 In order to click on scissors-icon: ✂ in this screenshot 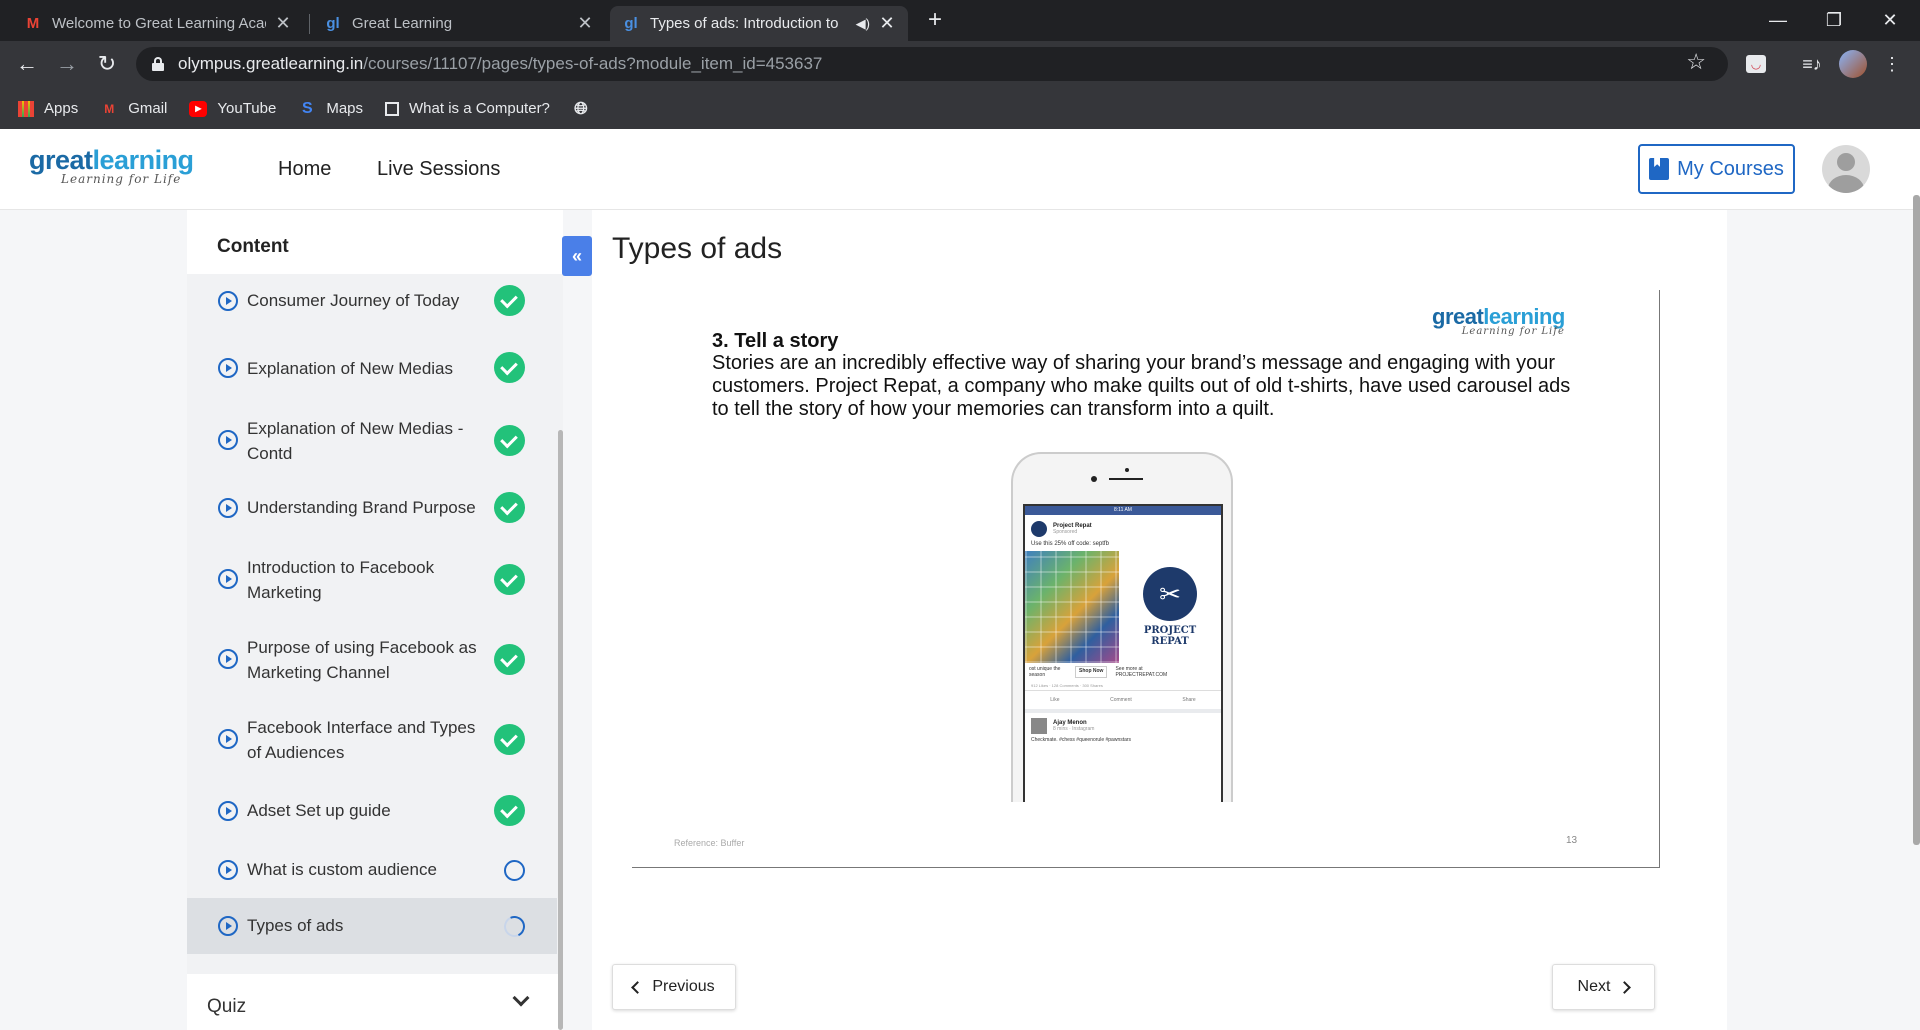, I will do `click(1170, 594)`.